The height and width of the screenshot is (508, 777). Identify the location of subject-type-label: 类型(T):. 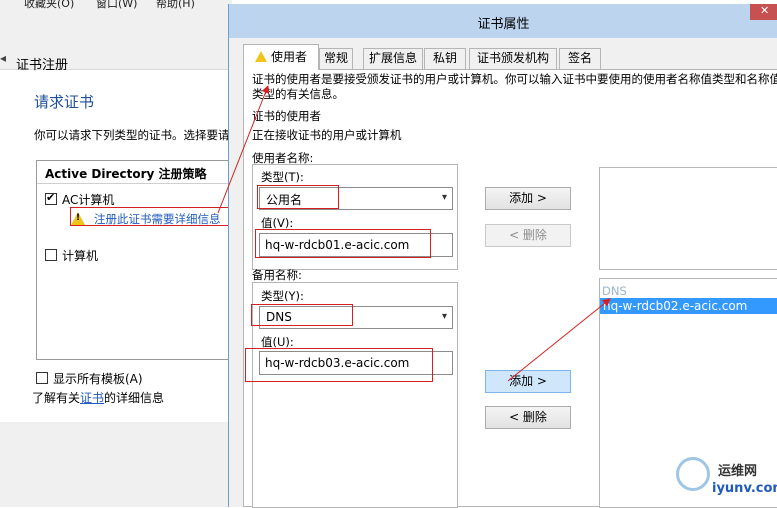
(282, 177).